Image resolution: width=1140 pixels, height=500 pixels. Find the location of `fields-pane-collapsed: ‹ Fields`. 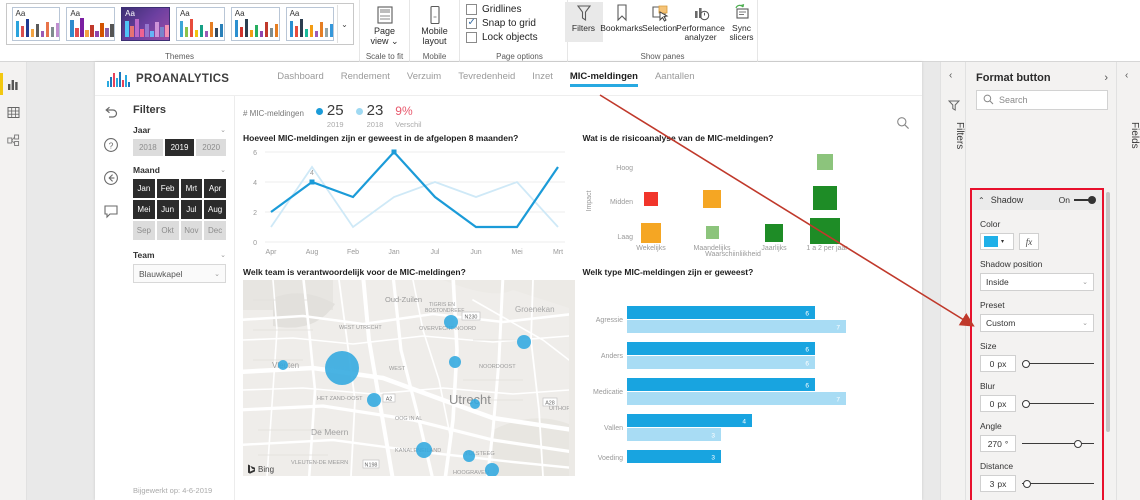

fields-pane-collapsed: ‹ Fields is located at coordinates (1128, 281).